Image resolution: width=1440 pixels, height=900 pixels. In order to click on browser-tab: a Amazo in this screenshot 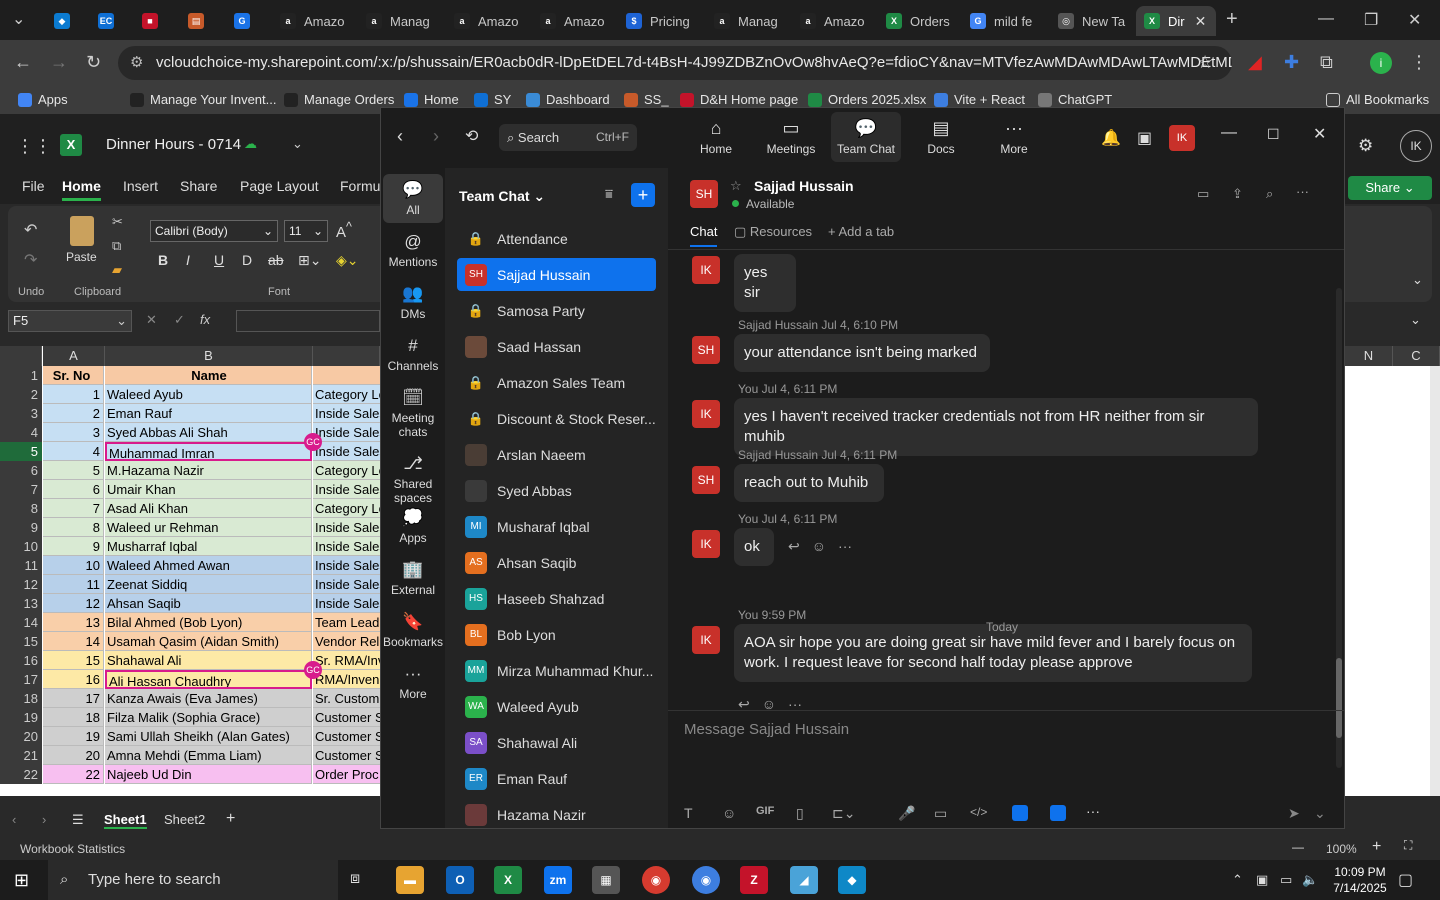, I will do `click(314, 21)`.